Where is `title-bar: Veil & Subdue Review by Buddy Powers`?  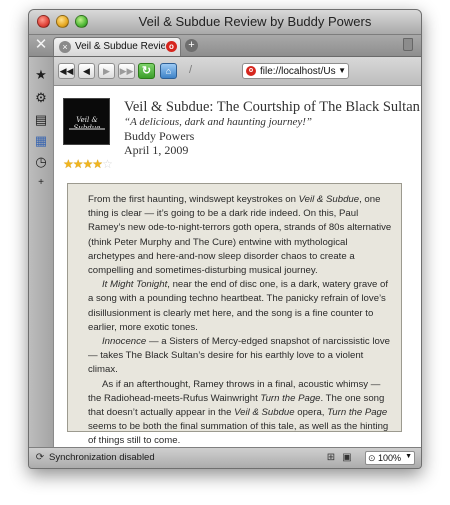
title-bar: Veil & Subdue Review by Buddy Powers is located at coordinates (225, 22).